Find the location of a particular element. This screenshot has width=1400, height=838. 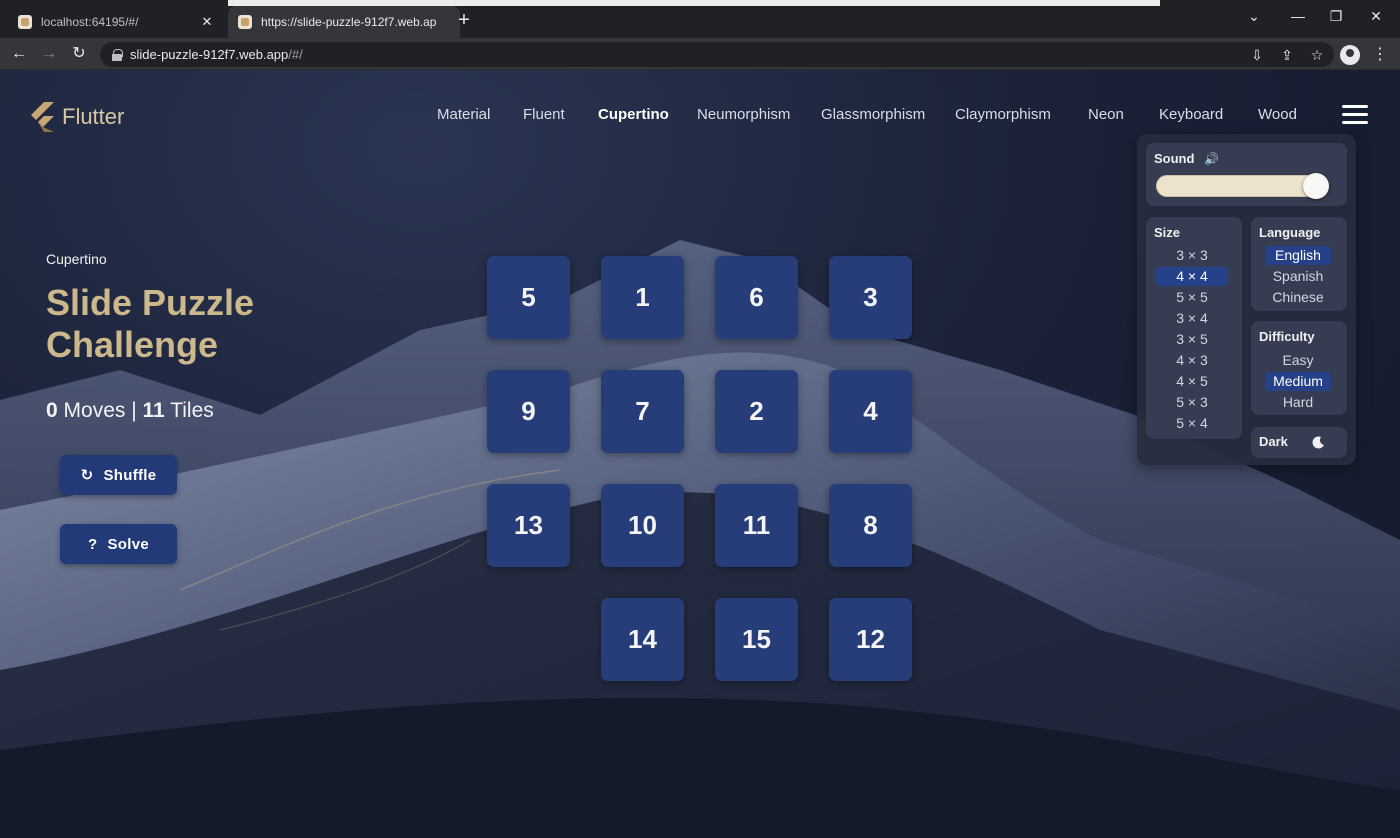

puzzle-tile: 5 is located at coordinates (528, 297).